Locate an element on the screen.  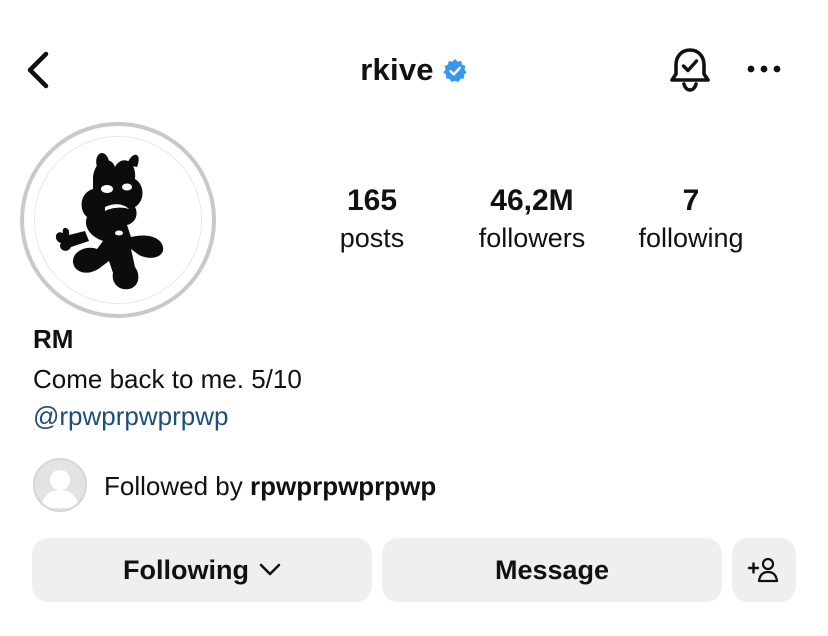
add-user-button is located at coordinates (764, 570).